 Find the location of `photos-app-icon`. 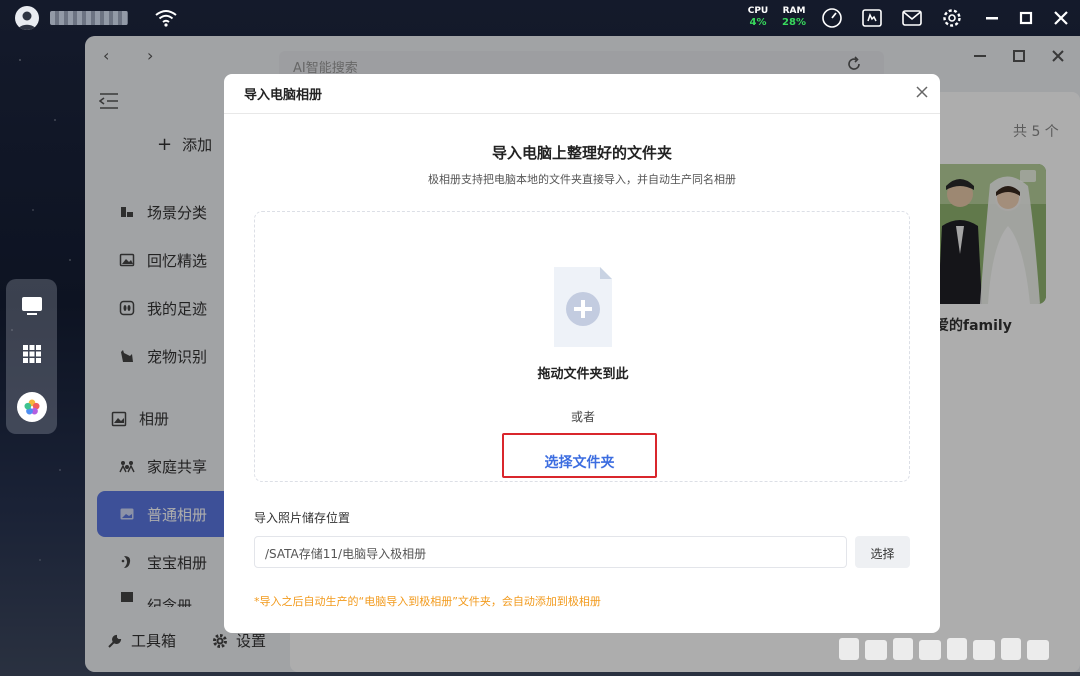

photos-app-icon is located at coordinates (31, 406).